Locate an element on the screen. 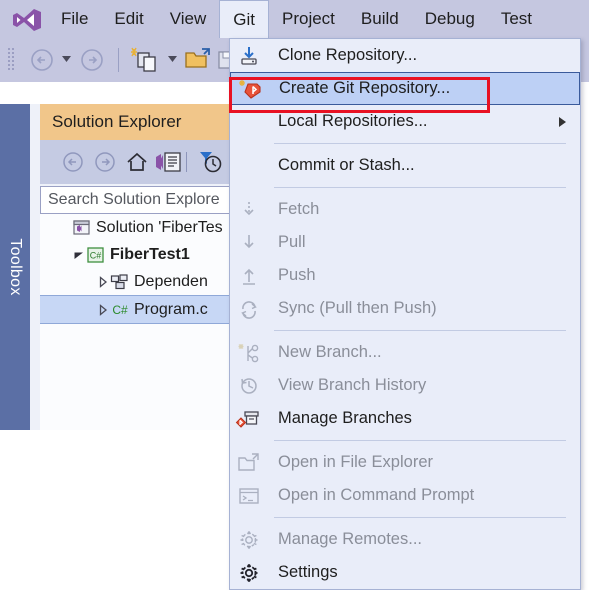  menu-item-label: Push is located at coordinates (297, 275).